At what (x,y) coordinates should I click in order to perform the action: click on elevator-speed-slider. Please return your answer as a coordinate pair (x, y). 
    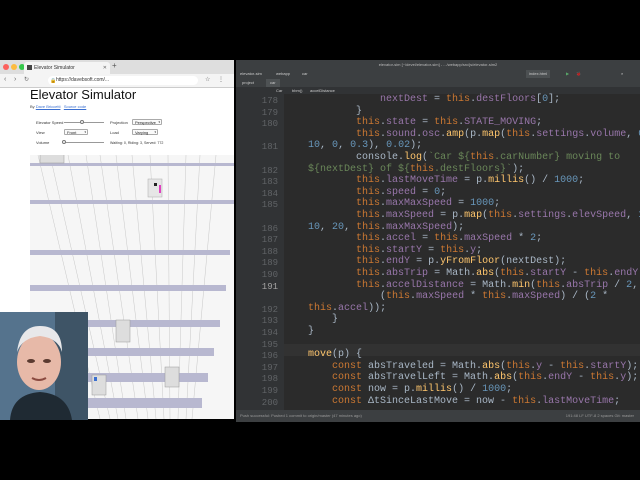
    Looking at the image, I should click on (84, 122).